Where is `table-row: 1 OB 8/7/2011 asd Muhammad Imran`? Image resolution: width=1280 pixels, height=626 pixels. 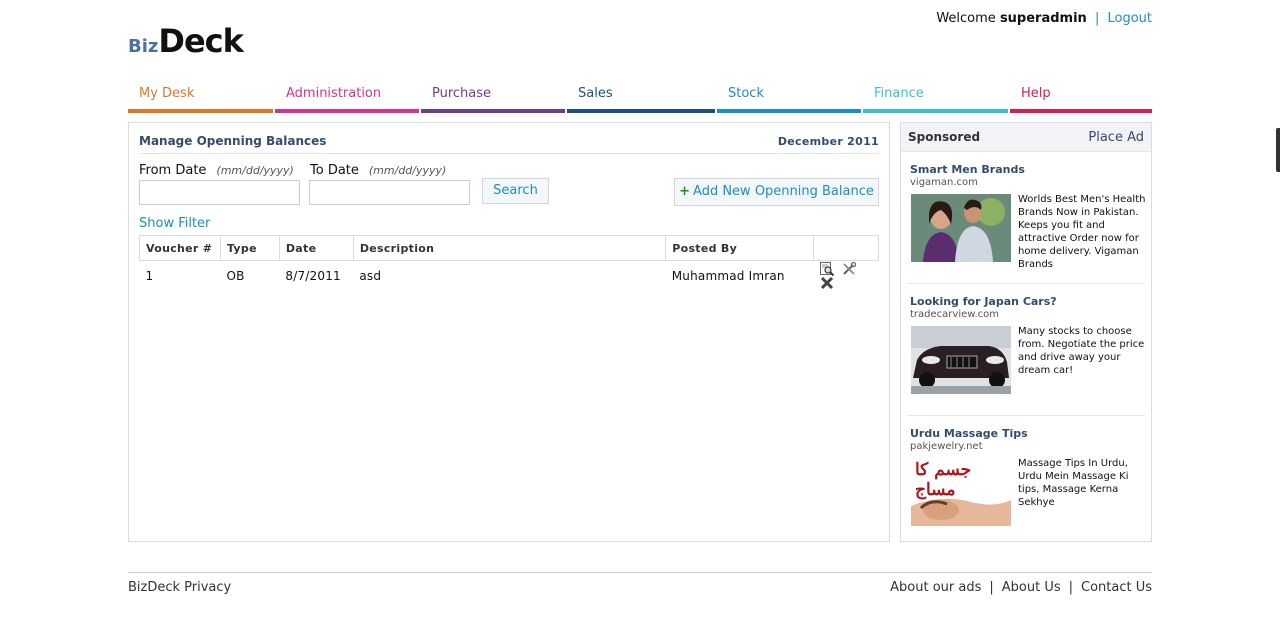
table-row: 1 OB 8/7/2011 asd Muhammad Imran is located at coordinates (509, 276).